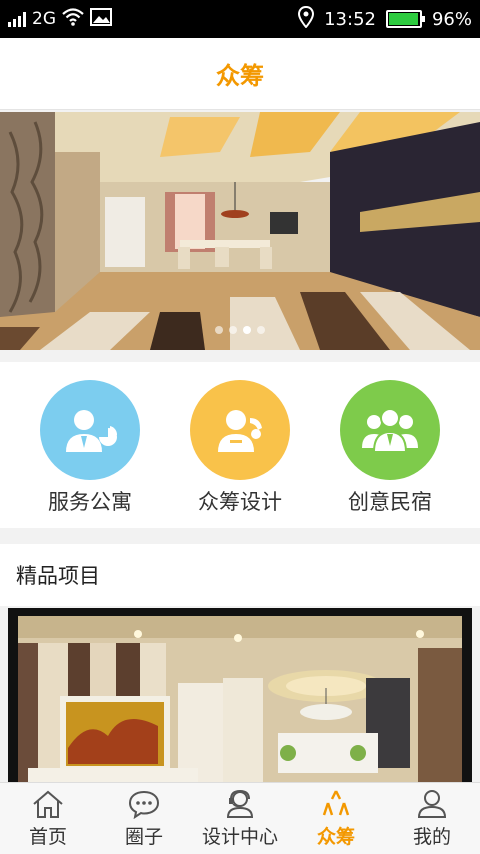 Image resolution: width=480 pixels, height=854 pixels. Describe the element at coordinates (48, 804) in the screenshot. I see `home-icon` at that location.